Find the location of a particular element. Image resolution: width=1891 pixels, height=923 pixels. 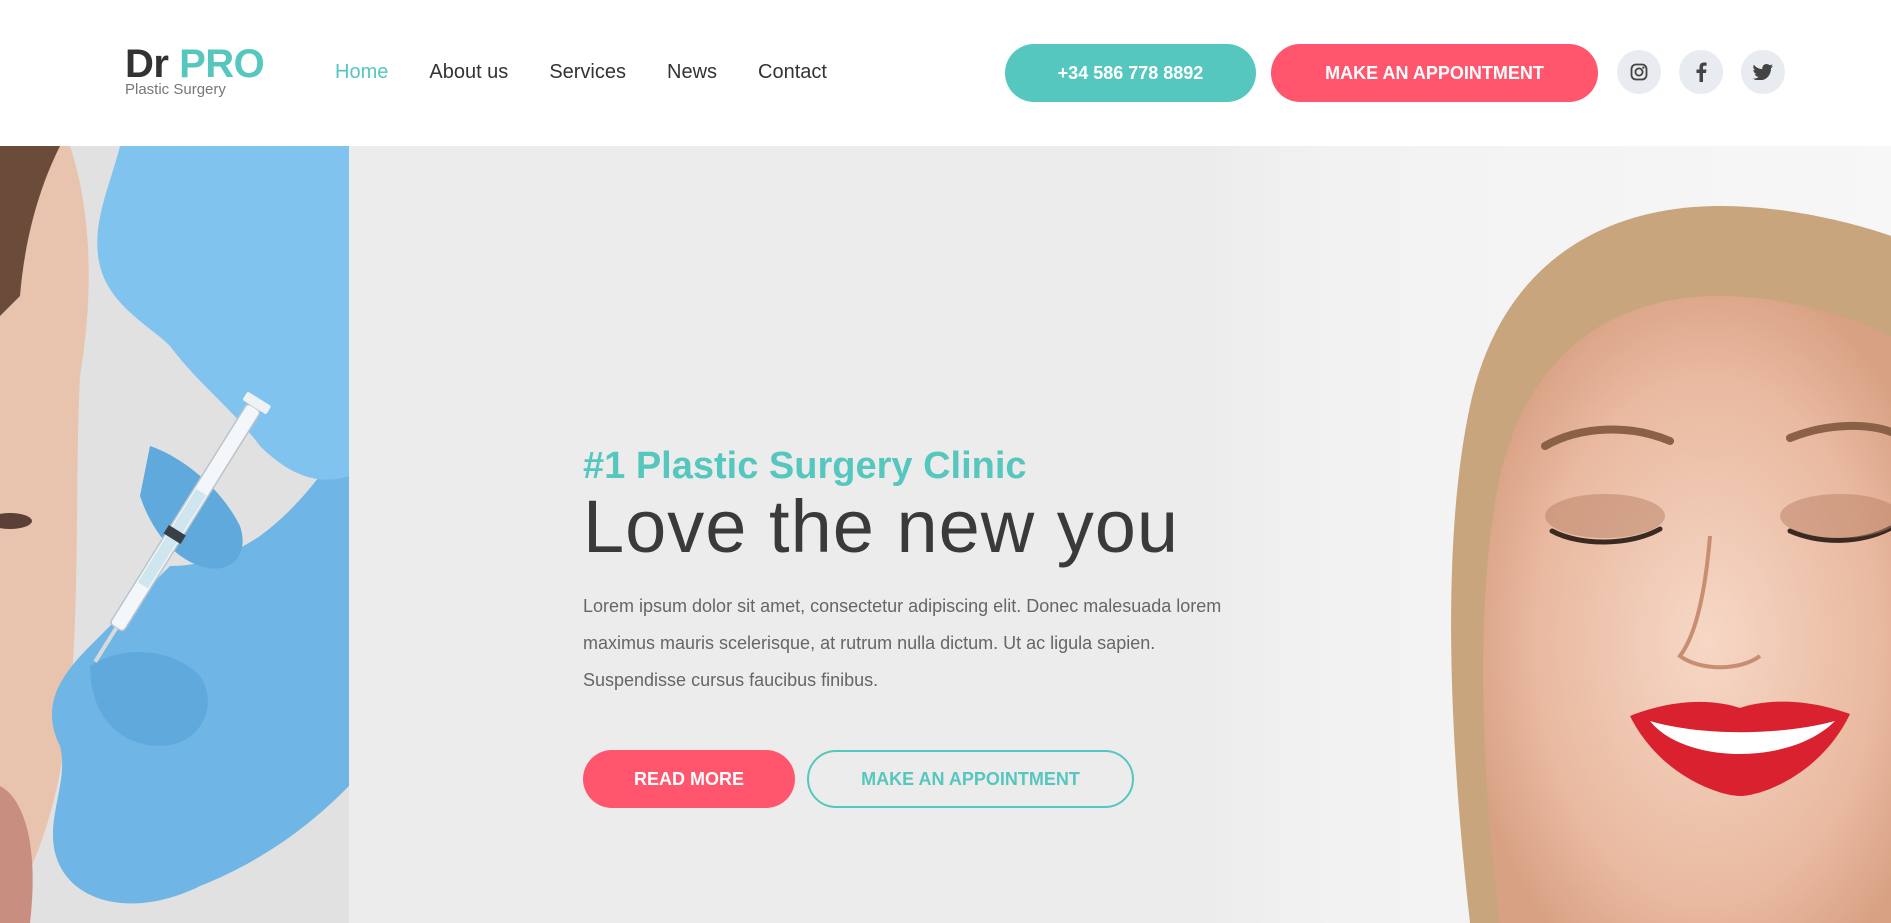

main-nav: Home About us Services News Contact is located at coordinates (601, 72).